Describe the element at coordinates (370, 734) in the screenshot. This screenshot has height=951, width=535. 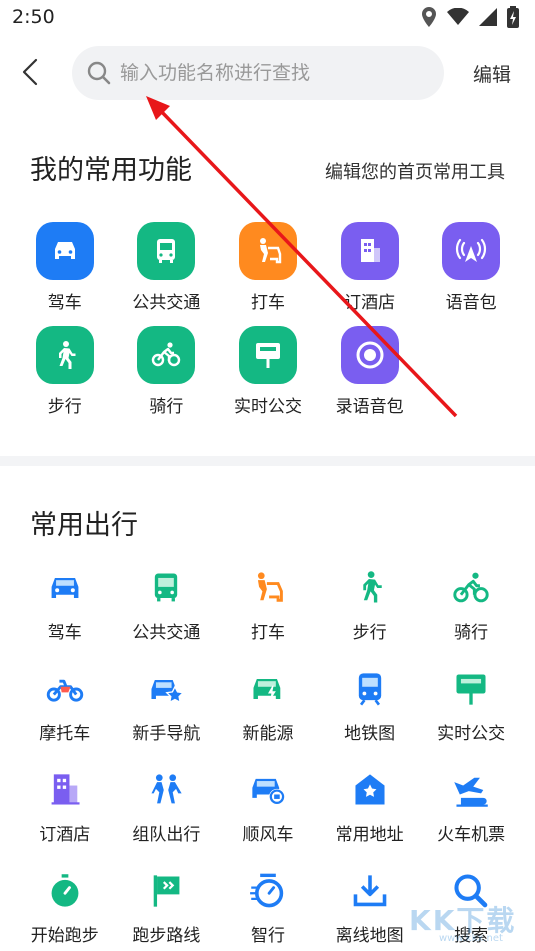
I see `travel-label: 地铁图` at that location.